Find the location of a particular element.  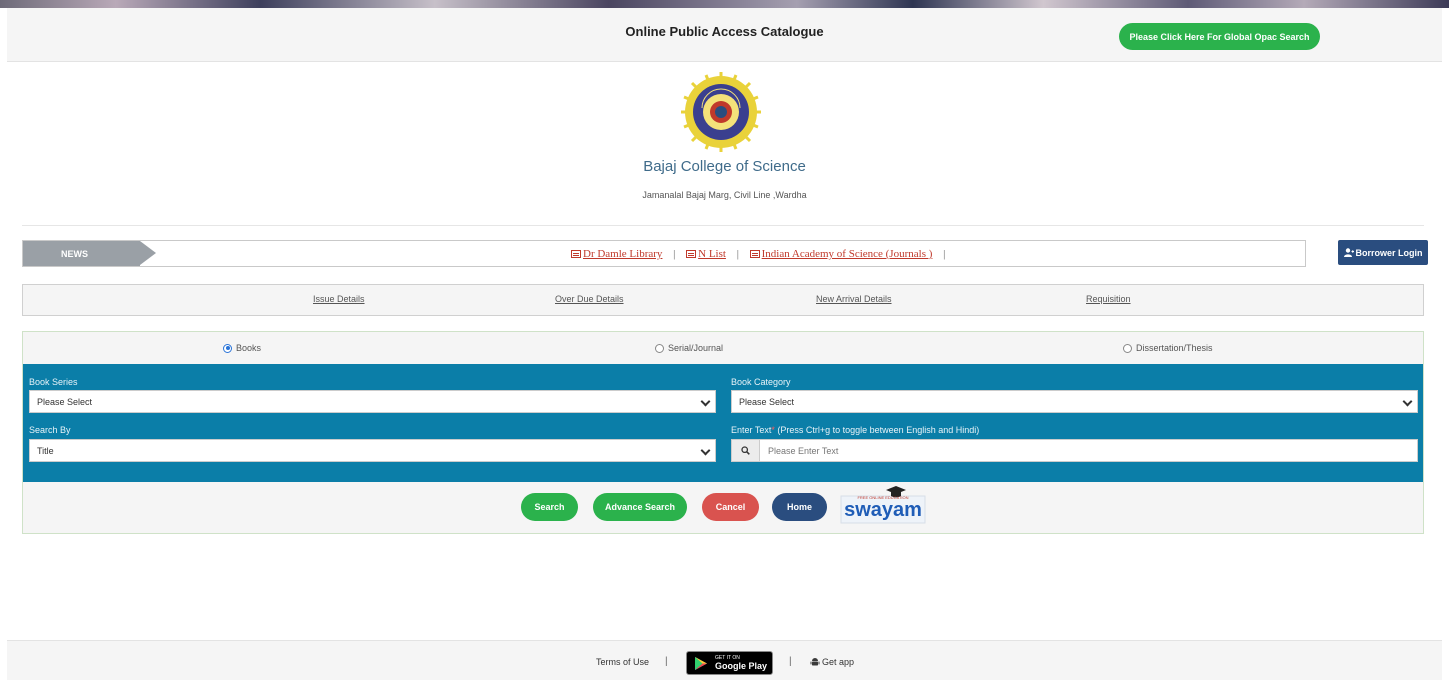

radio-dissertation-thesis: Dissertation/Thesis is located at coordinates (1168, 348).